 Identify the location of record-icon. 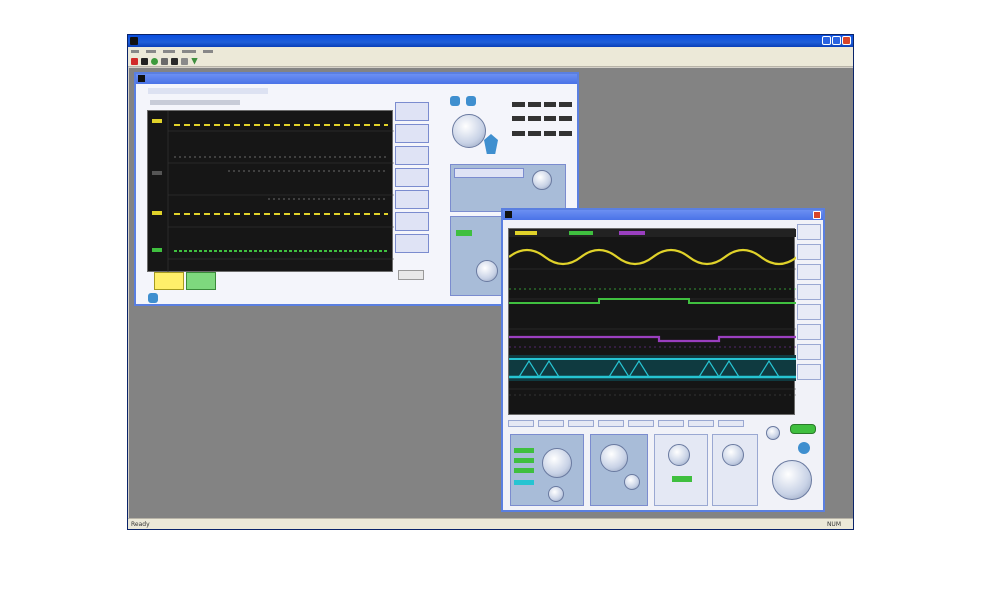
(144, 61).